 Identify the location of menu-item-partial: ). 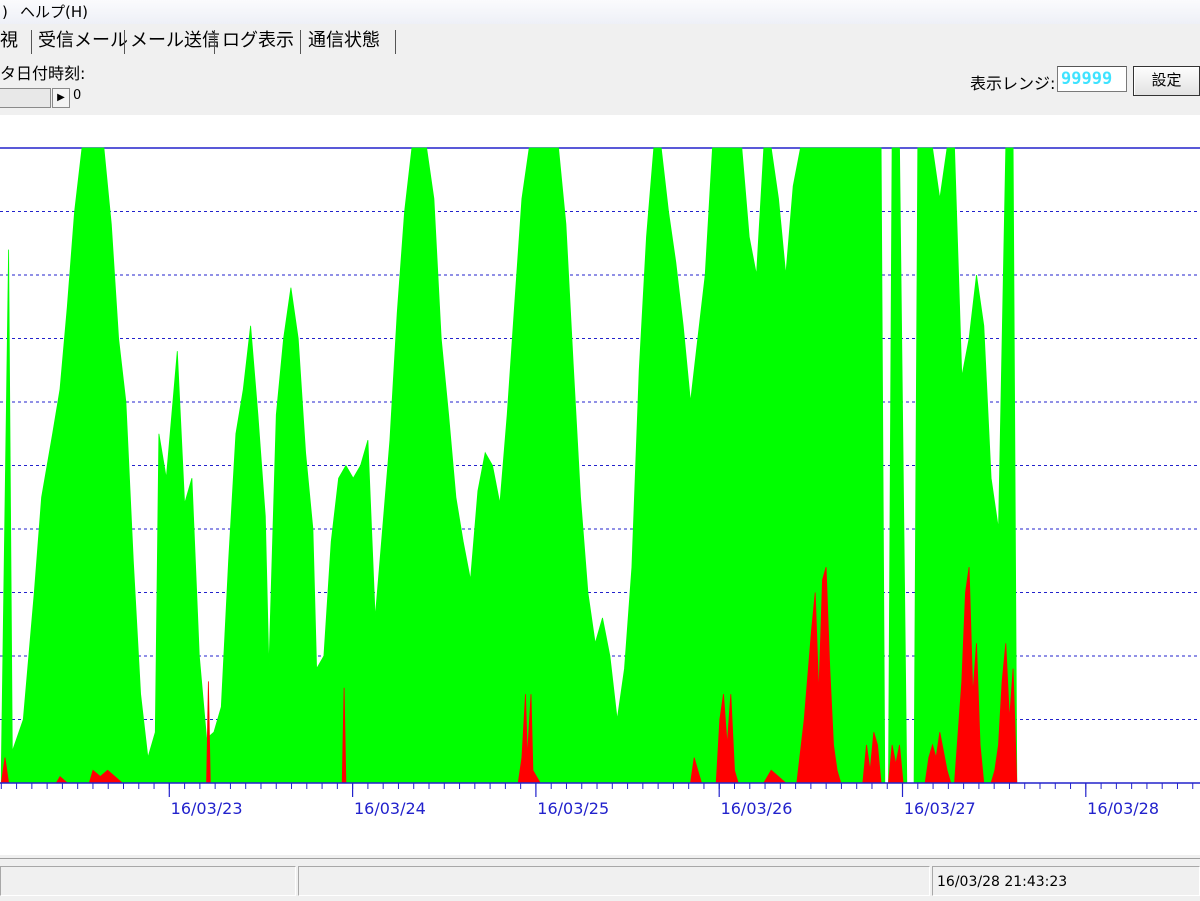
(5, 12).